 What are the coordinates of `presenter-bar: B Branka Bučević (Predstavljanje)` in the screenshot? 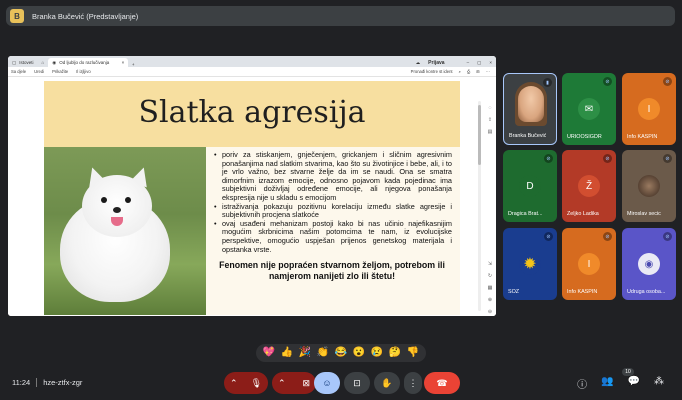 It's located at (340, 16).